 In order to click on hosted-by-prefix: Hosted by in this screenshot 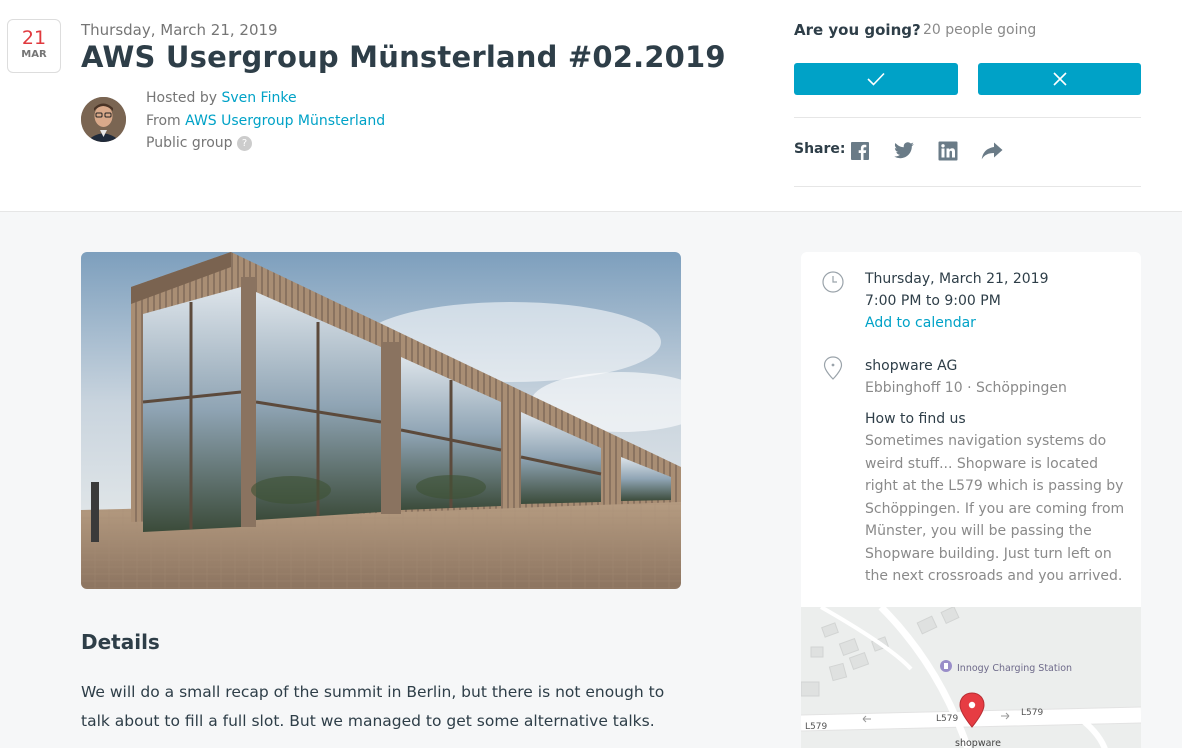, I will do `click(181, 98)`.